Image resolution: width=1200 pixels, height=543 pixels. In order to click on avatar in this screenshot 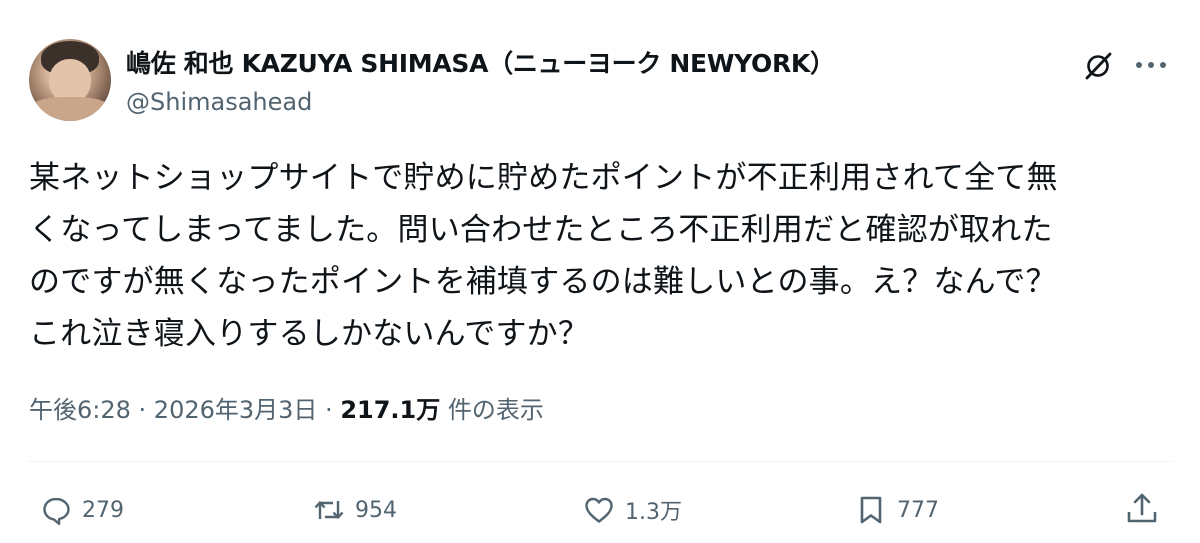, I will do `click(70, 80)`.